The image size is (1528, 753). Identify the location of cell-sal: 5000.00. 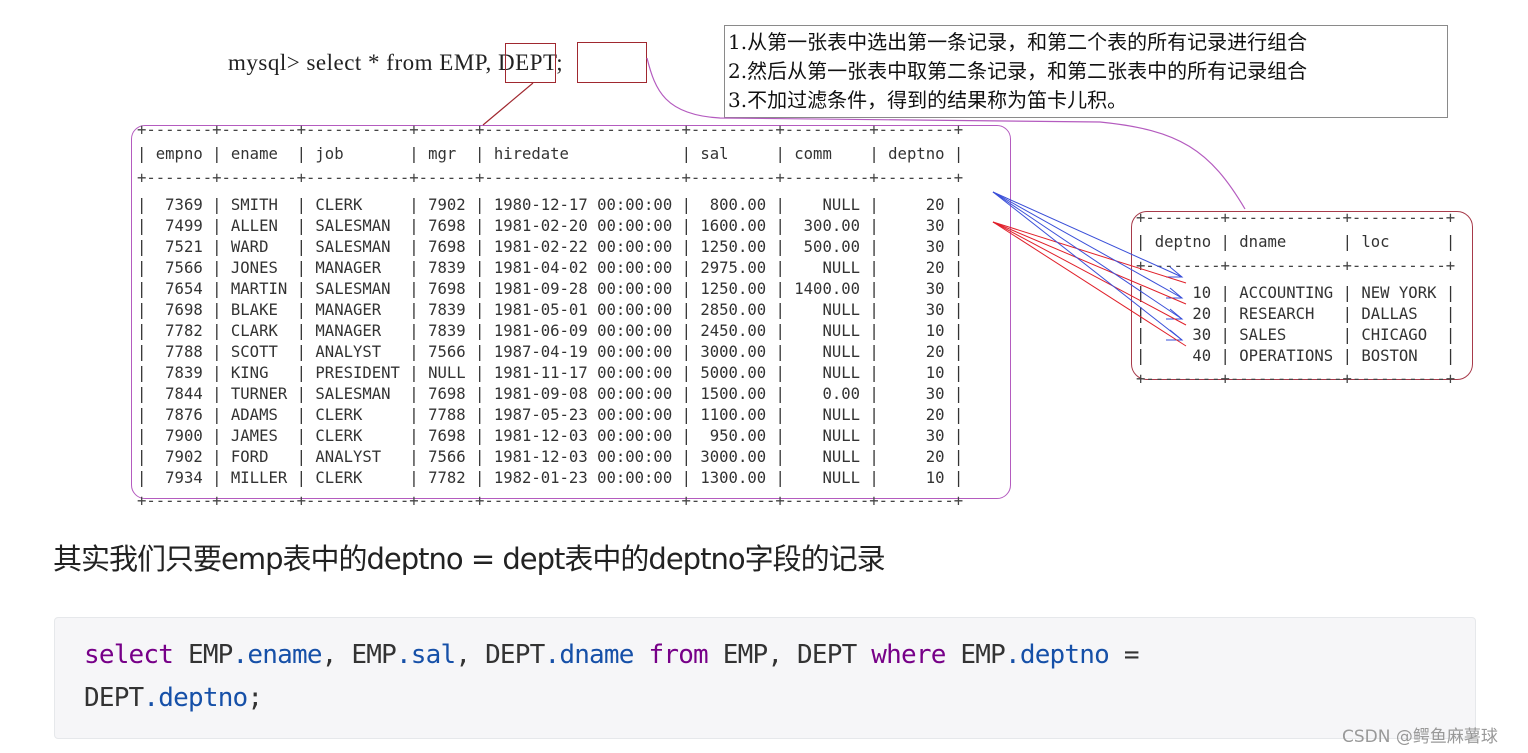
(733, 373).